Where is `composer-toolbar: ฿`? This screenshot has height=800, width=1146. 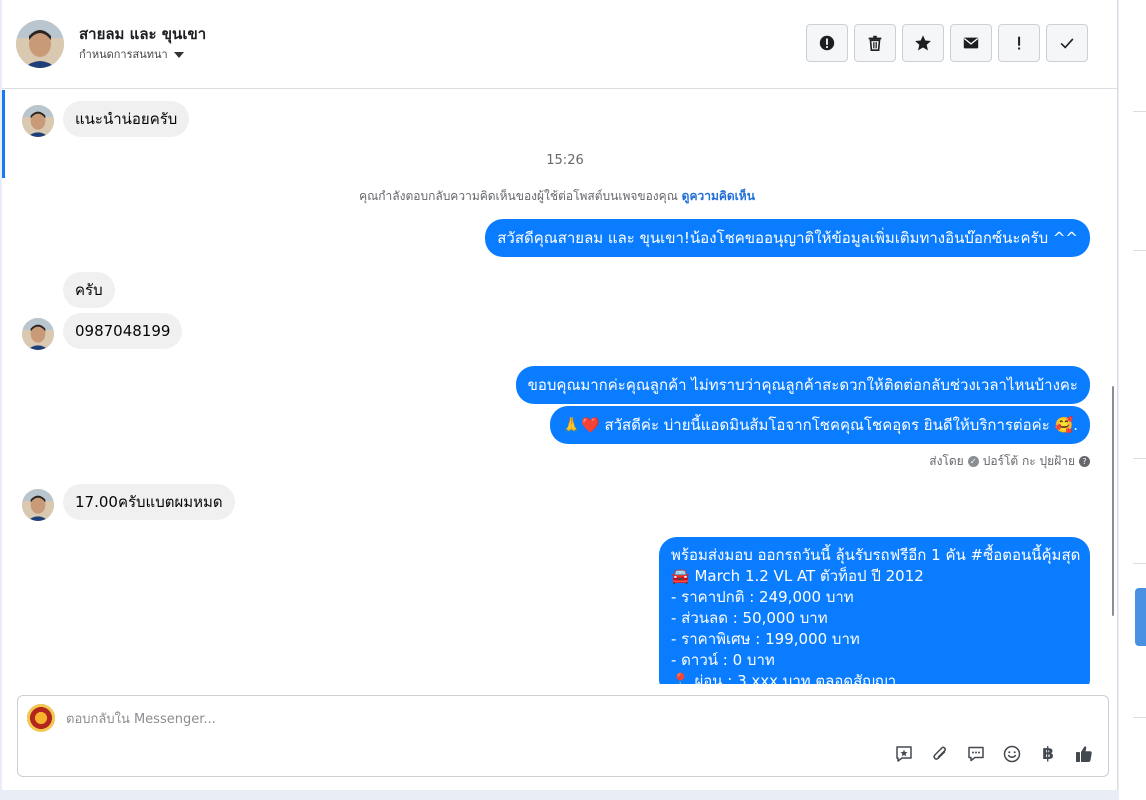 composer-toolbar: ฿ is located at coordinates (994, 754).